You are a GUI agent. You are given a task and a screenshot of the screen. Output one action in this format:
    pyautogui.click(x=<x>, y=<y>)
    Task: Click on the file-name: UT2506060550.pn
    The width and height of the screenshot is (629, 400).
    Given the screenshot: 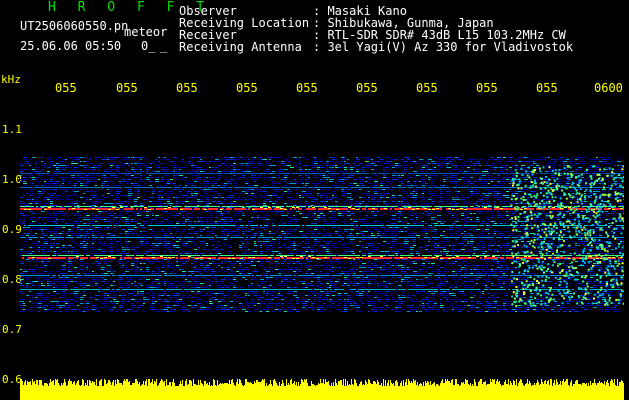 What is the action you would take?
    pyautogui.click(x=74, y=26)
    